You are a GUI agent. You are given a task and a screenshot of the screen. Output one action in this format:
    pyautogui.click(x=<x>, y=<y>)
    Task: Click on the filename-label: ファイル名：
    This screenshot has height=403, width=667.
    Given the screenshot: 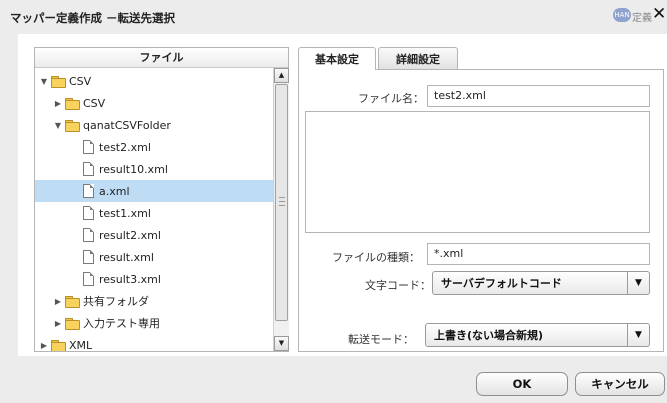 What is the action you would take?
    pyautogui.click(x=391, y=98)
    